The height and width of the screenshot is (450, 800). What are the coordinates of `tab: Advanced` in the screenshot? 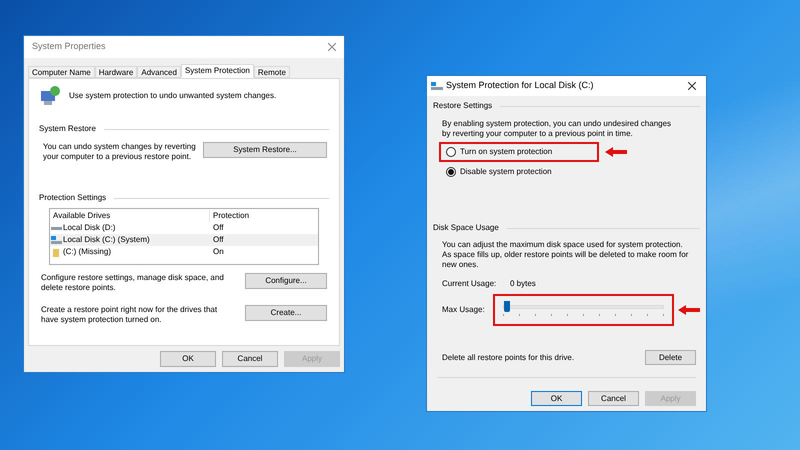 It's located at (159, 72).